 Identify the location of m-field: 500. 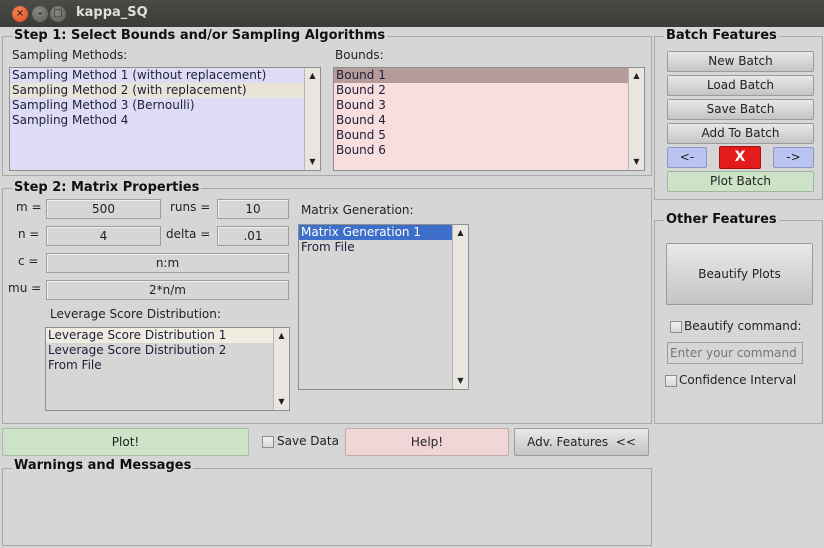
(103, 209).